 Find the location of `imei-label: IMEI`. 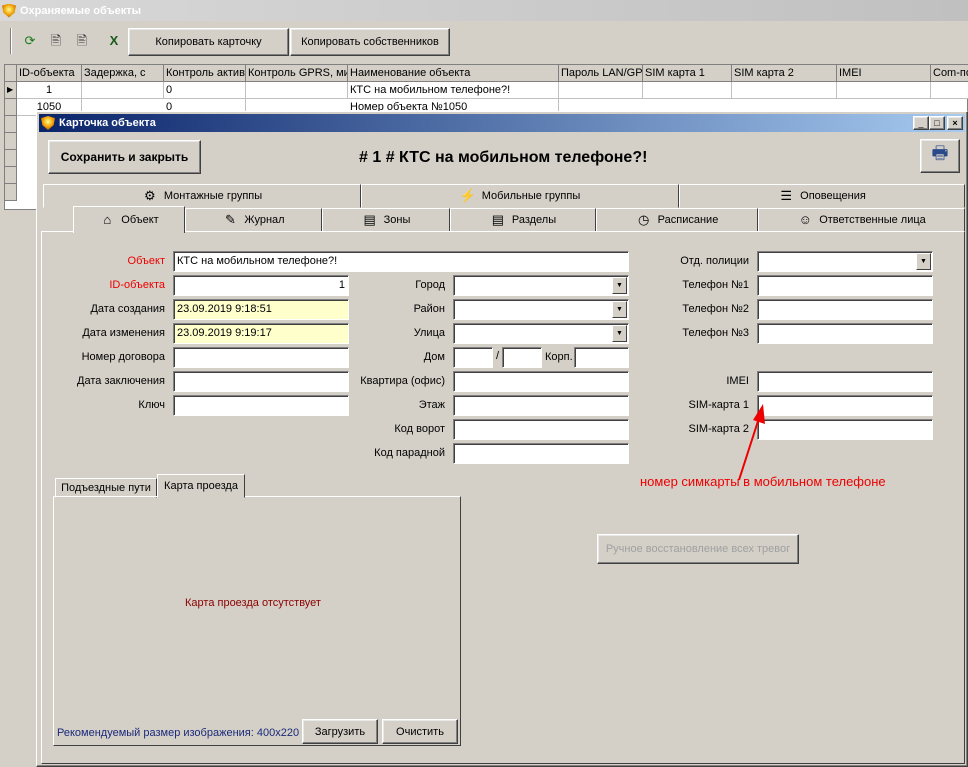

imei-label: IMEI is located at coordinates (737, 381).